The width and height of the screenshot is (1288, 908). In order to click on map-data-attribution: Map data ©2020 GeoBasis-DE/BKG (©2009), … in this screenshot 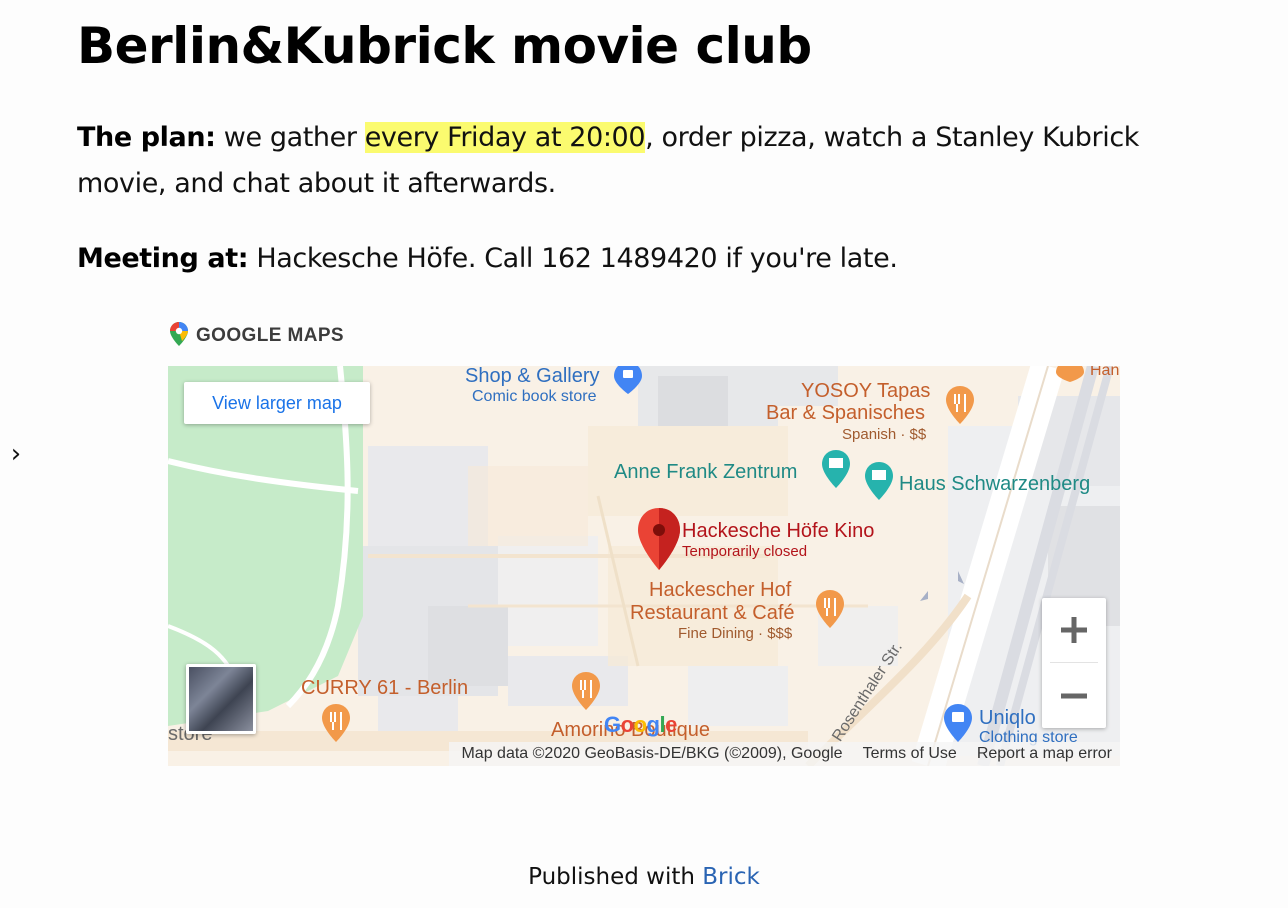, I will do `click(652, 753)`.